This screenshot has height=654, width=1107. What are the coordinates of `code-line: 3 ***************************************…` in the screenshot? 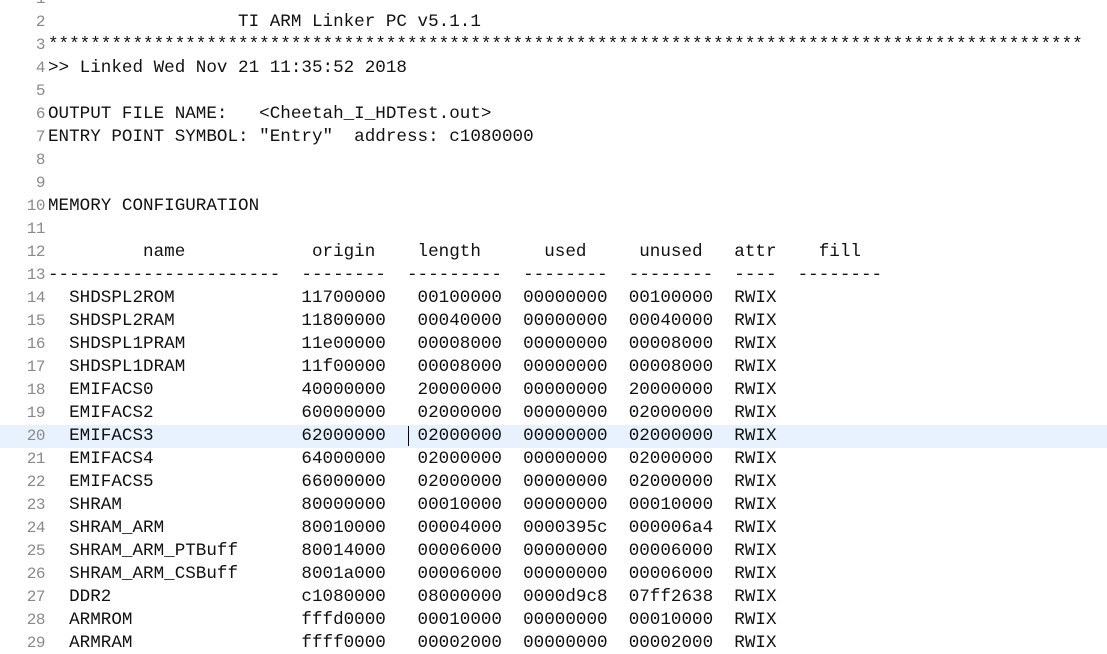 It's located at (553, 45).